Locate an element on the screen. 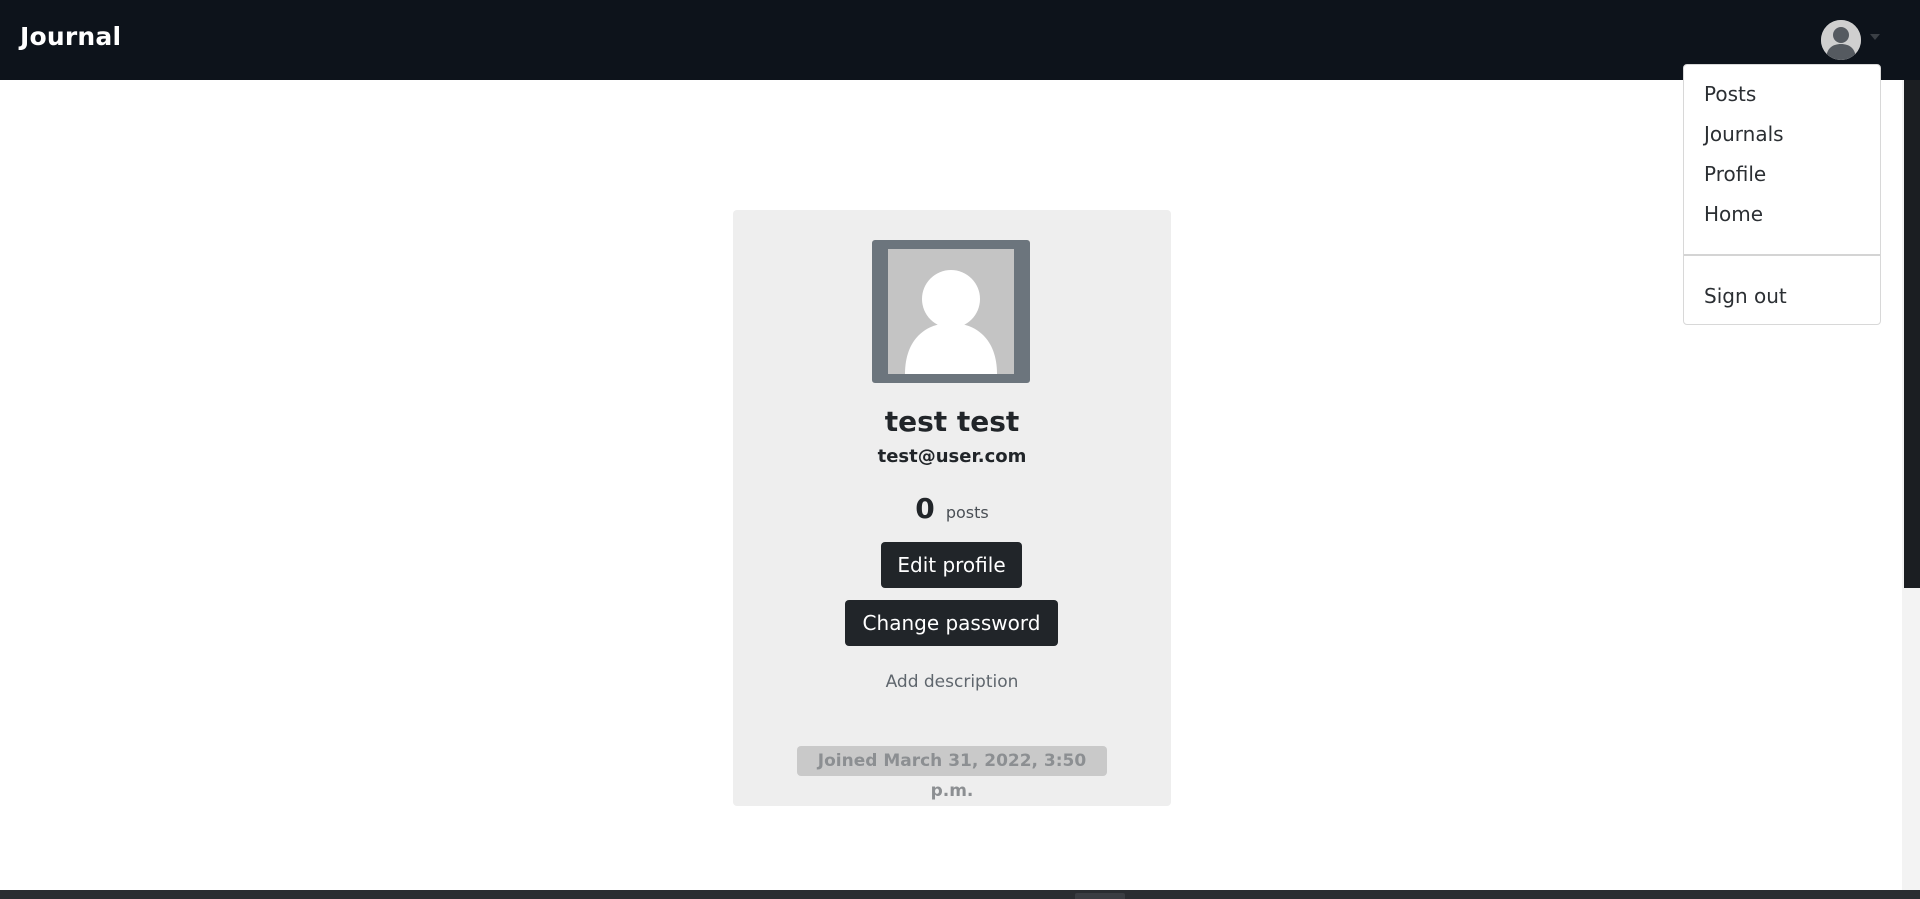  scrollbar-thumb is located at coordinates (1912, 334).